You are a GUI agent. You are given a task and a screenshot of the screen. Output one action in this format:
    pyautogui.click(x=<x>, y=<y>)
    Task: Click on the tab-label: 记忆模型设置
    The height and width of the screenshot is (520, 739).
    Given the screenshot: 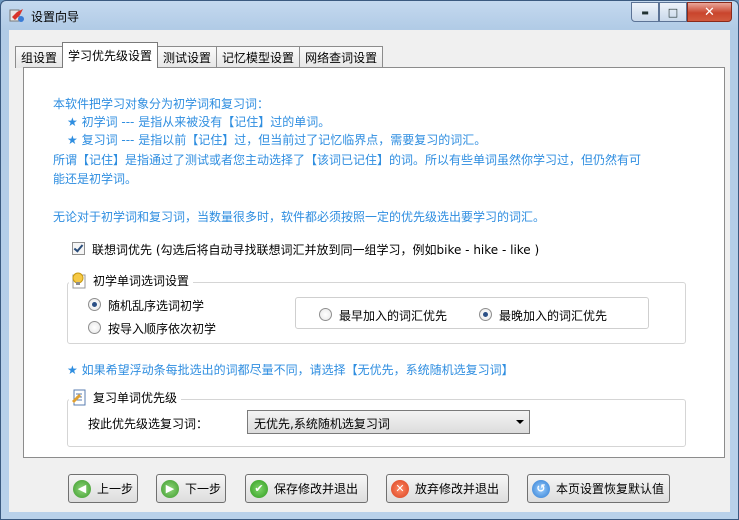 What is the action you would take?
    pyautogui.click(x=258, y=58)
    